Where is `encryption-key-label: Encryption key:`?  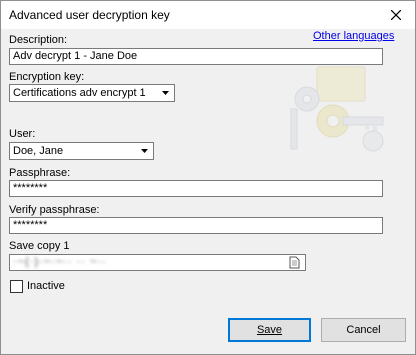 encryption-key-label: Encryption key: is located at coordinates (47, 77).